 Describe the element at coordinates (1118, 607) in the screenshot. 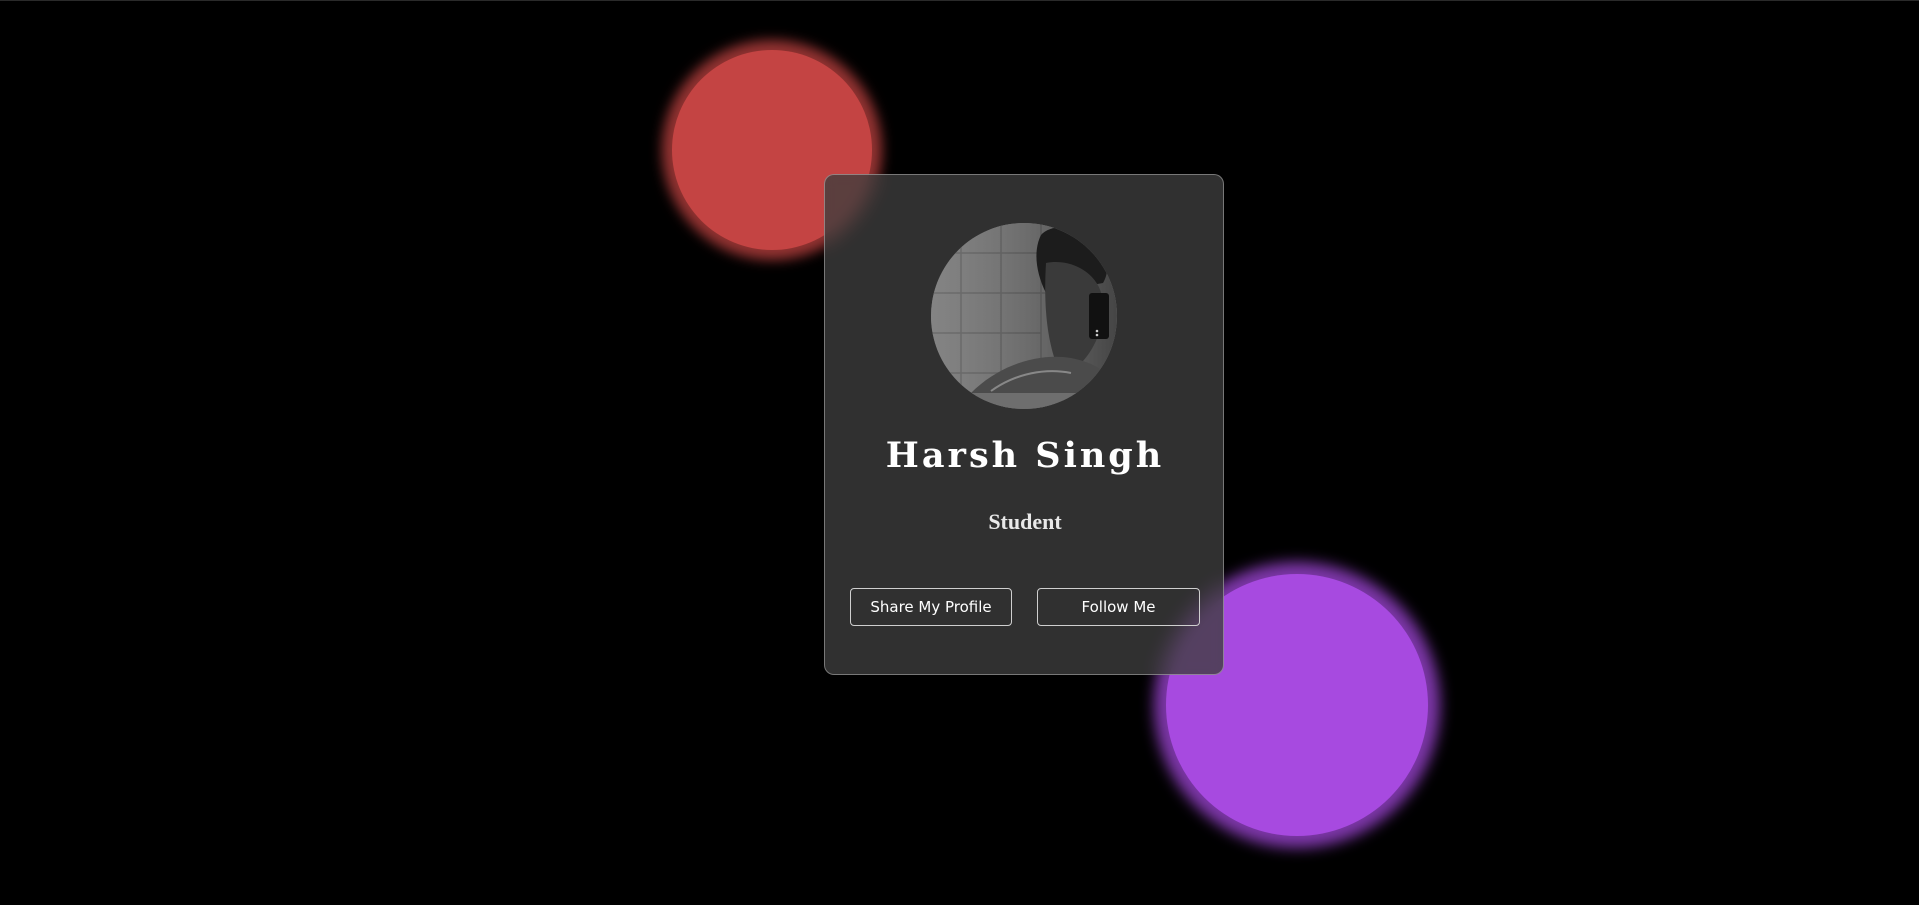

I see `follow-button: Follow Me` at that location.